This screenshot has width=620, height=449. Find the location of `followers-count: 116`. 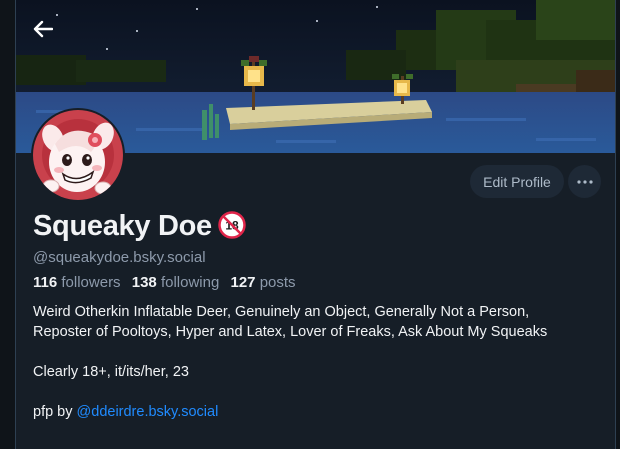

followers-count: 116 is located at coordinates (45, 282).